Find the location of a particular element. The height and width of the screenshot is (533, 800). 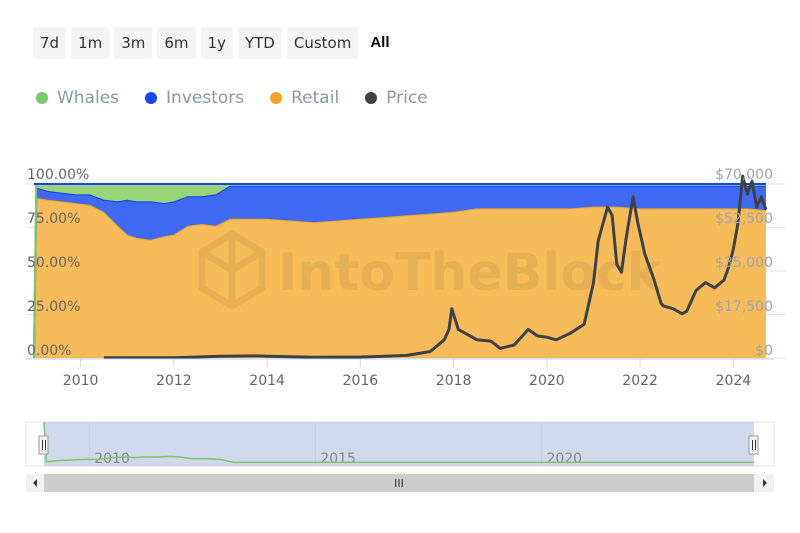

y-left-tick-label: 75.00% is located at coordinates (53, 219).